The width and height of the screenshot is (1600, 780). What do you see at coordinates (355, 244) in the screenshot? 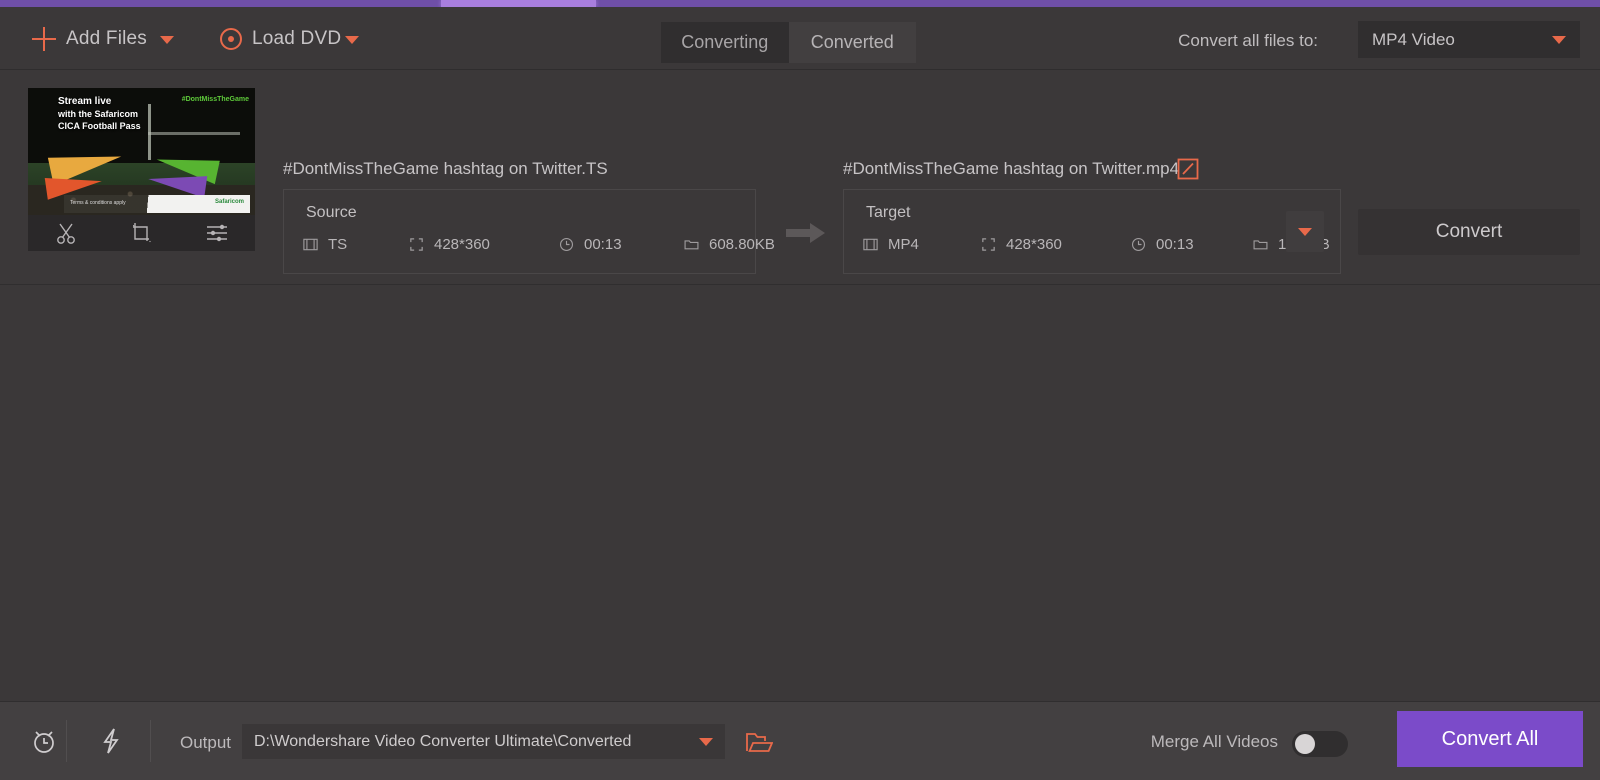
I see `source-format: TS` at bounding box center [355, 244].